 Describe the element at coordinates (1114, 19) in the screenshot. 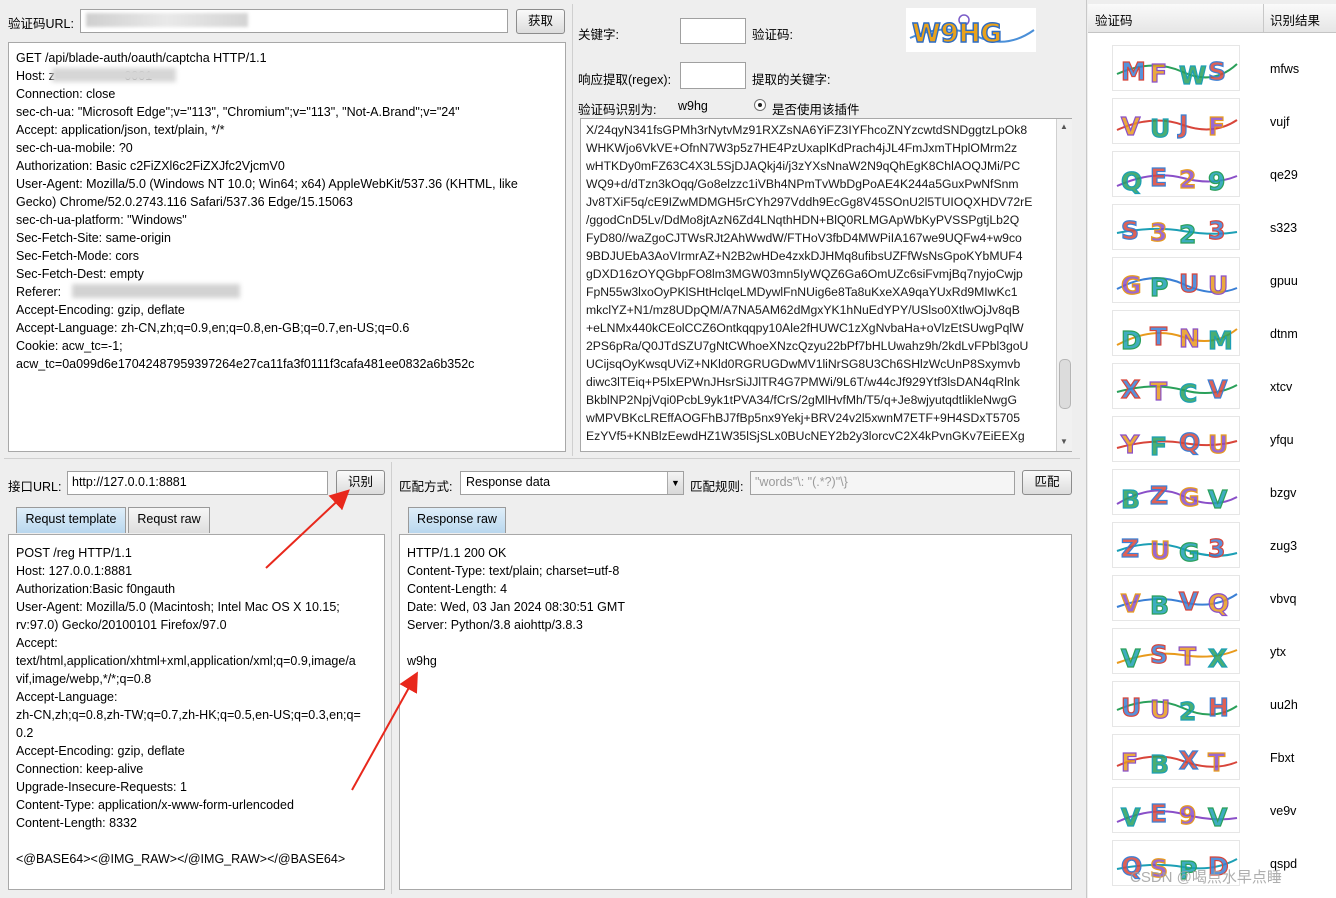

I see `column-captcha: 验证码` at that location.